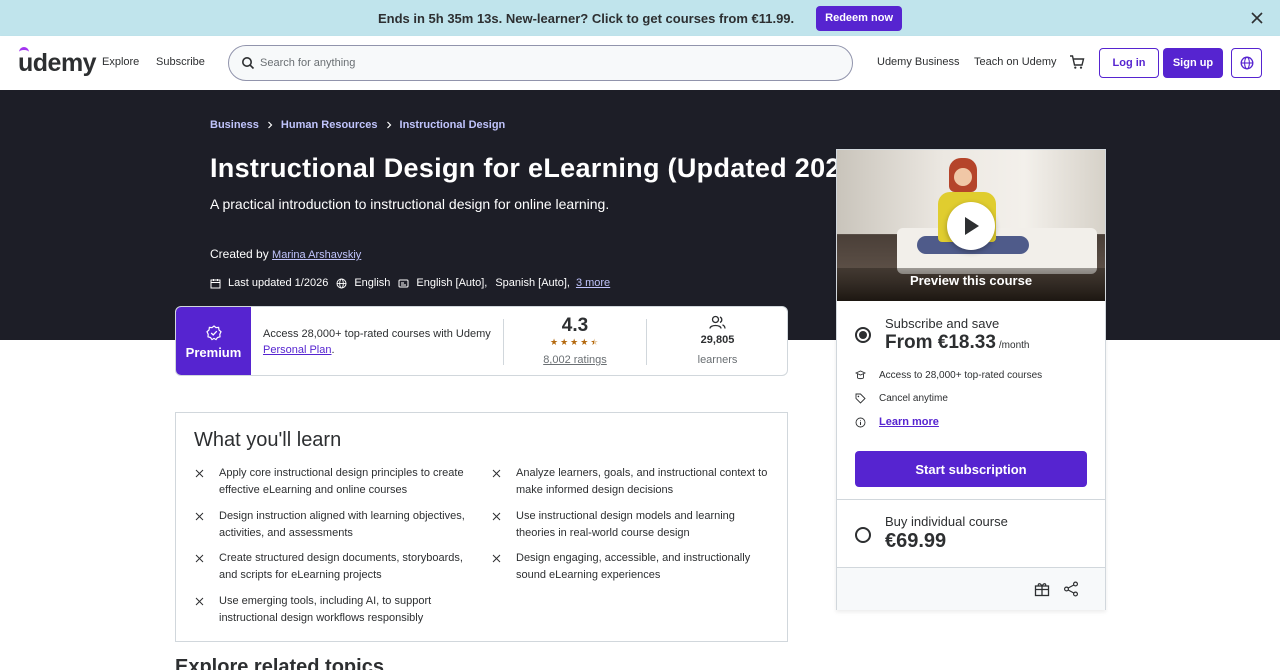  I want to click on access-text: Access to 28,000+ top-rated courses, so click(961, 375).